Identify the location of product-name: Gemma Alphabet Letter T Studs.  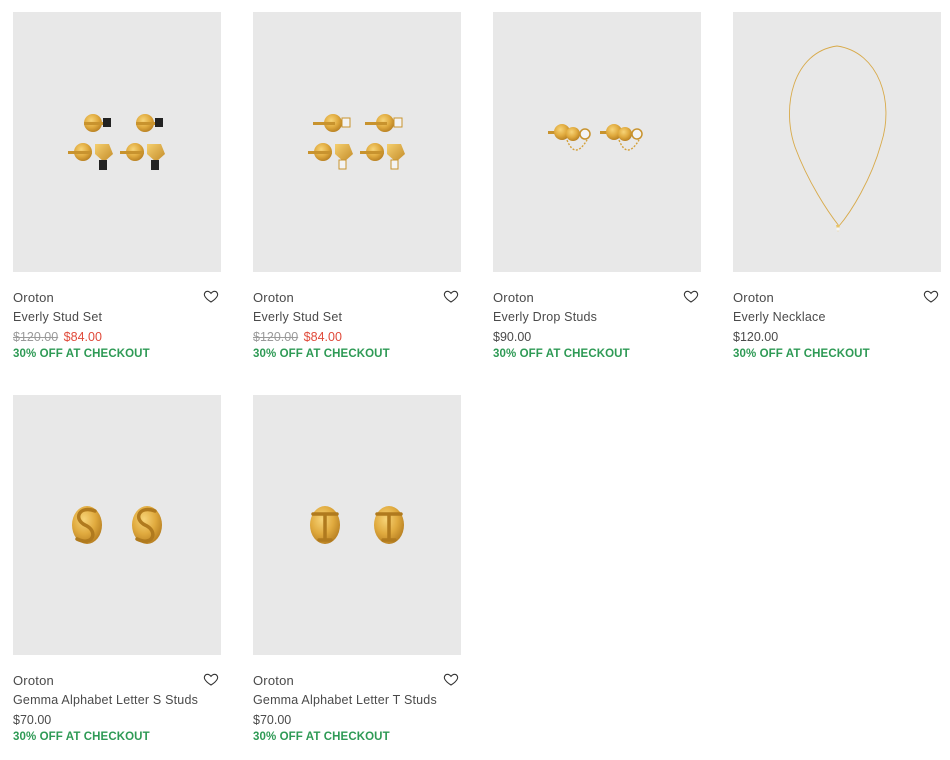
(345, 700).